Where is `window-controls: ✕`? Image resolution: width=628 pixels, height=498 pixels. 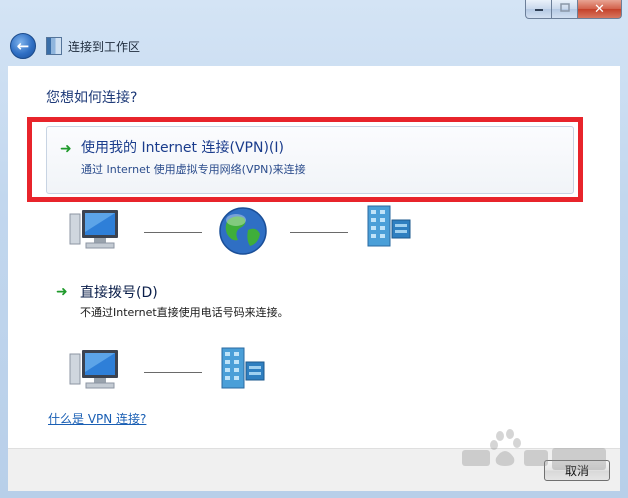
window-controls: ✕ is located at coordinates (573, 10).